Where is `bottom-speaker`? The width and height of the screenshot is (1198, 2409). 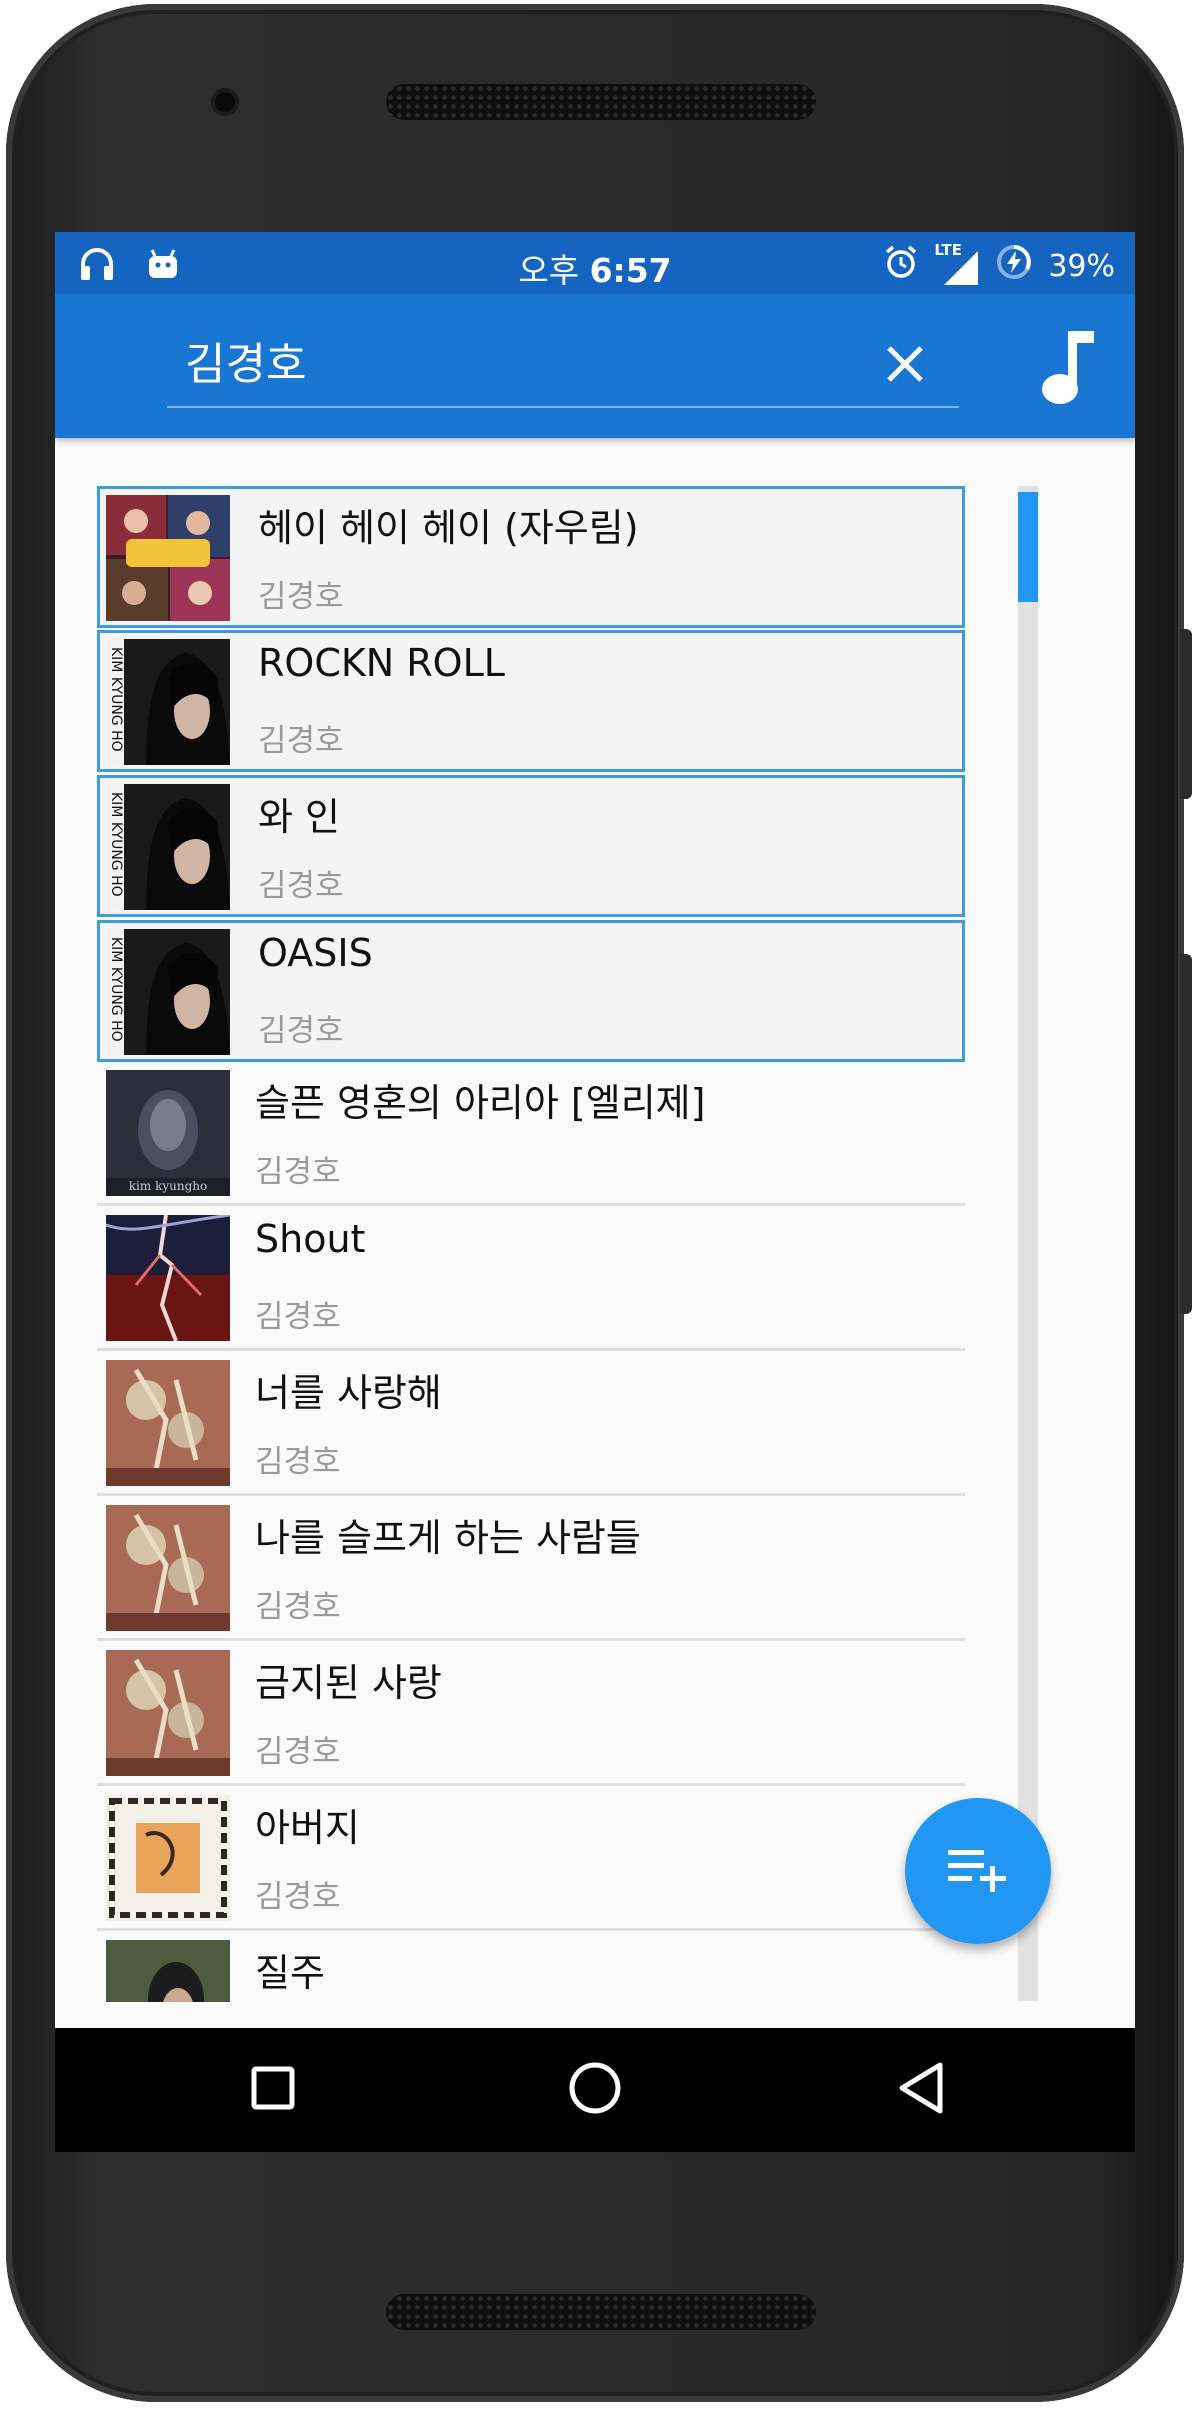 bottom-speaker is located at coordinates (601, 2312).